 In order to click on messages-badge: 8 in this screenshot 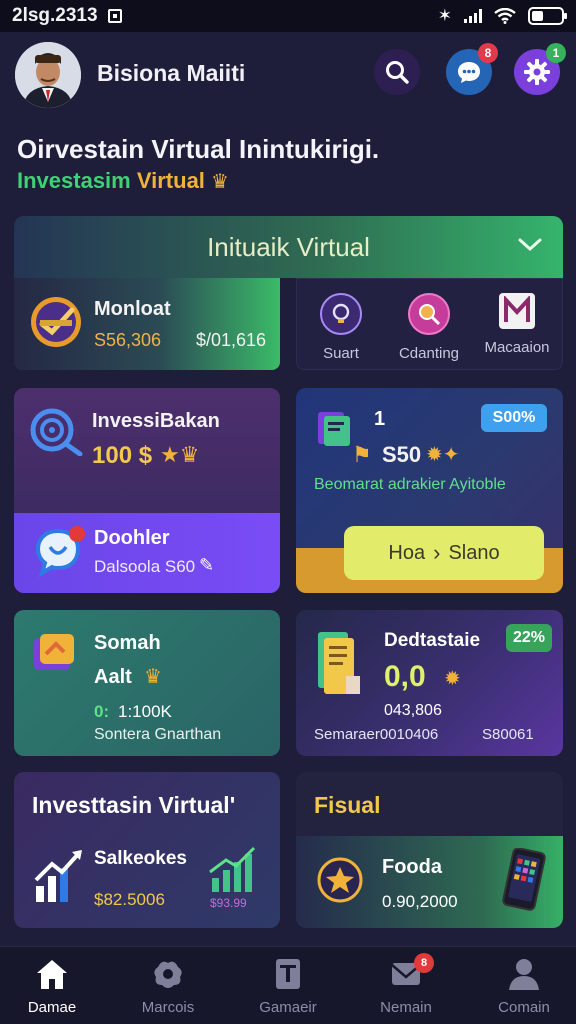, I will do `click(488, 53)`.